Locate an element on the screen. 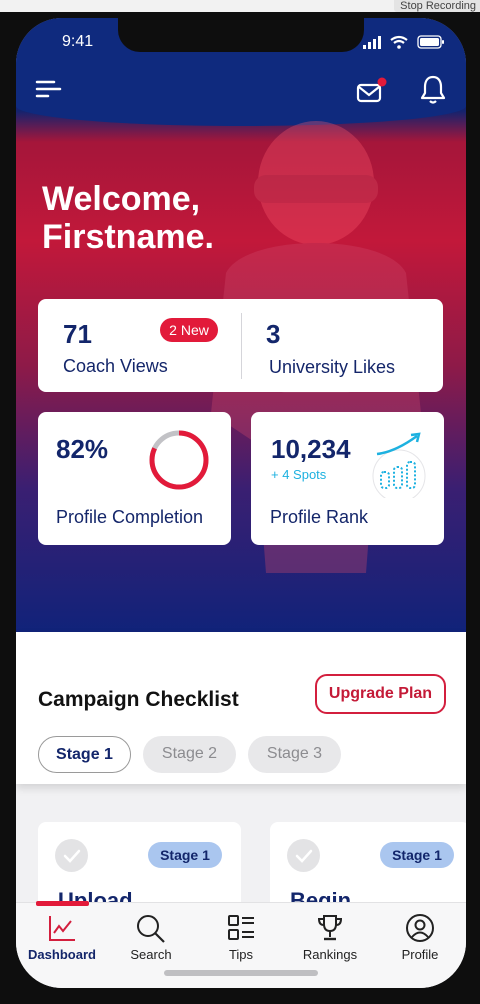 The height and width of the screenshot is (1004, 480). rank-chart-icon is located at coordinates (399, 465).